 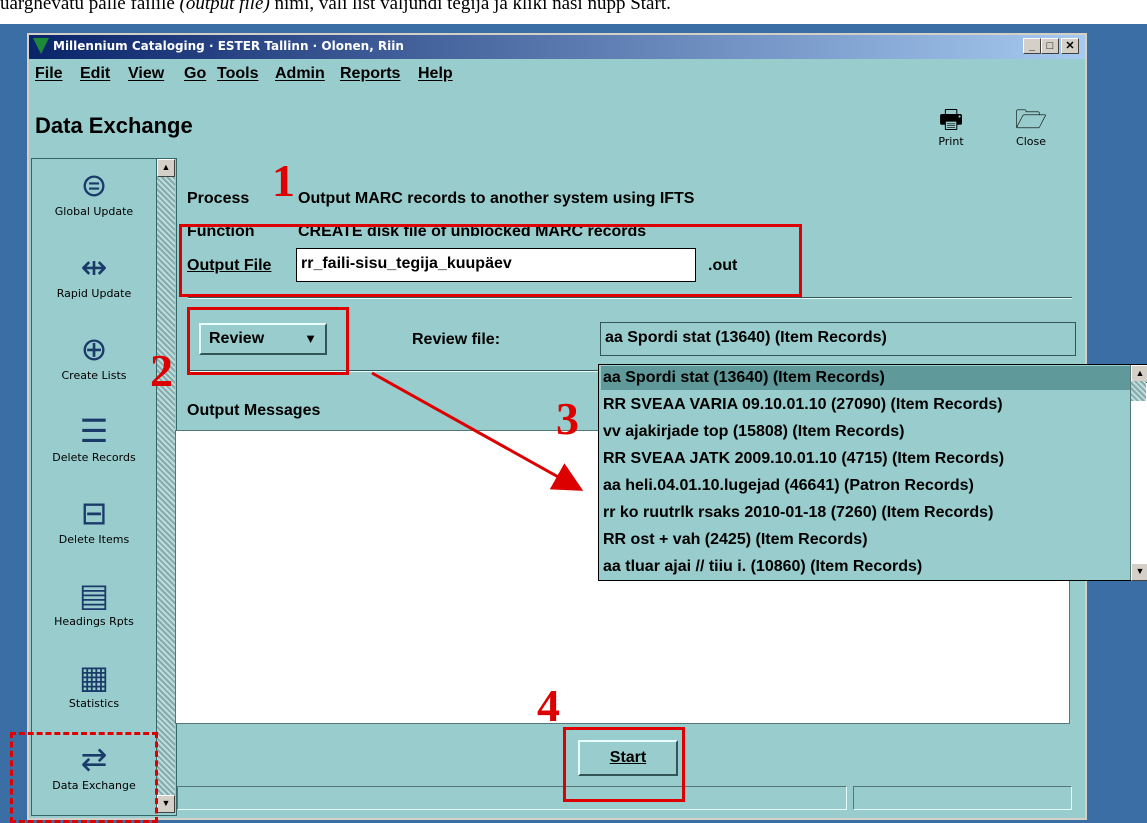 I want to click on annotation-arrow, so click(x=477, y=431).